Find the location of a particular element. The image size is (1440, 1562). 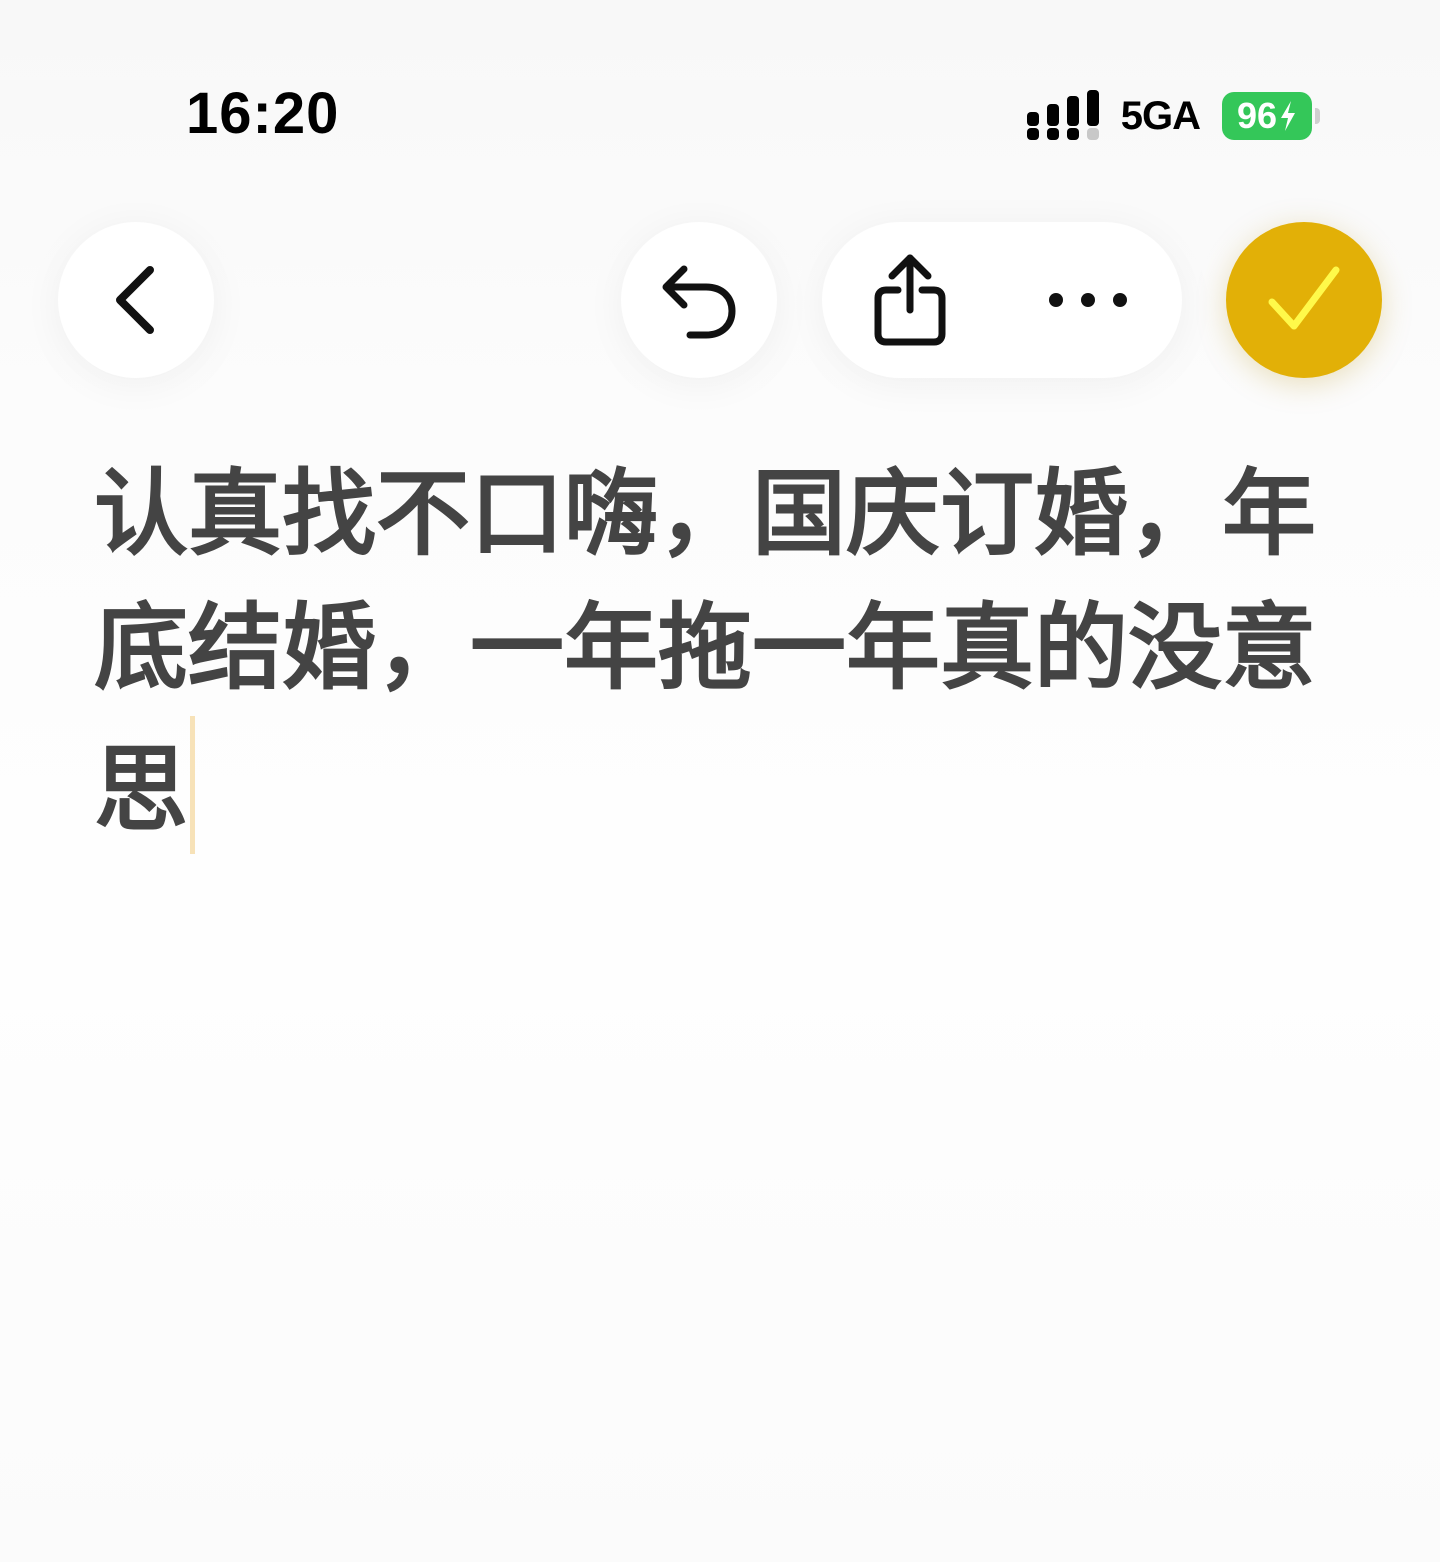

share-button is located at coordinates (910, 300).